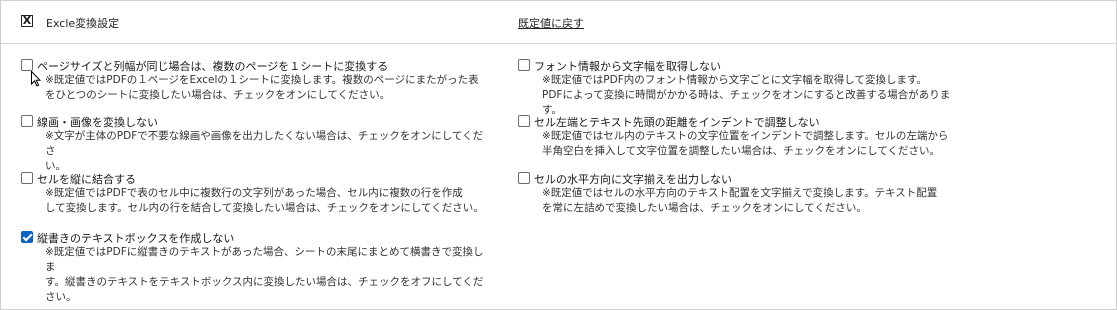 The height and width of the screenshot is (310, 1117). I want to click on panel-title: Excle変換設定, so click(83, 23).